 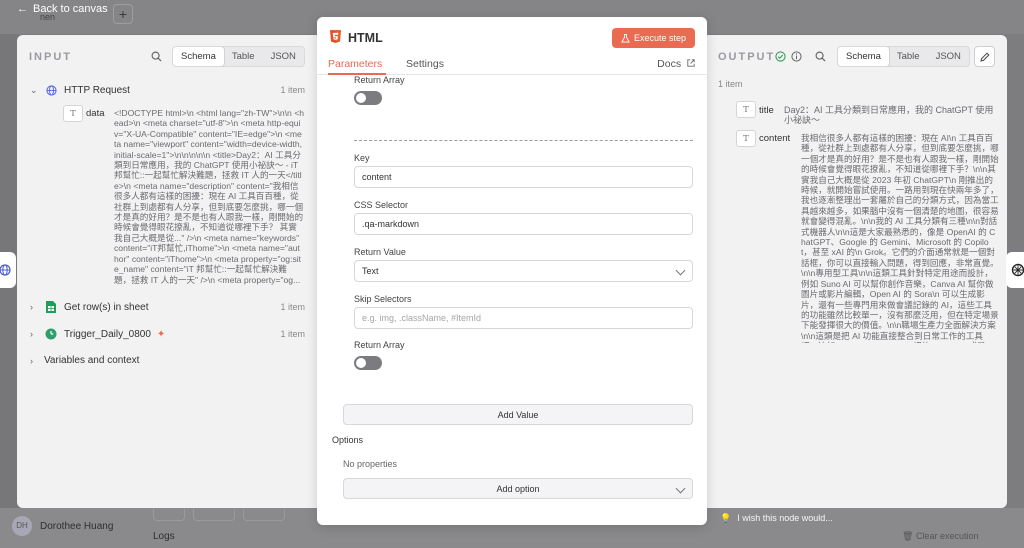 I want to click on field-name-content: content, so click(x=774, y=138).